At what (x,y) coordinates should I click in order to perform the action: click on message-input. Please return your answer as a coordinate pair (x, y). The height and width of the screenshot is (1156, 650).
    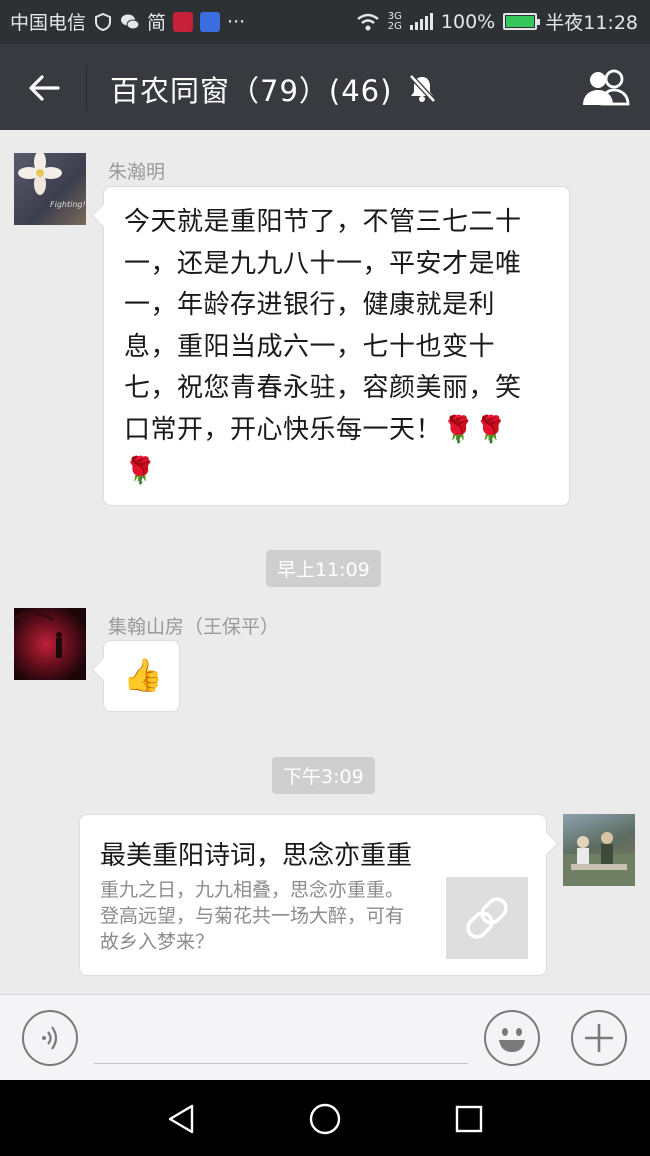
    Looking at the image, I should click on (281, 1063).